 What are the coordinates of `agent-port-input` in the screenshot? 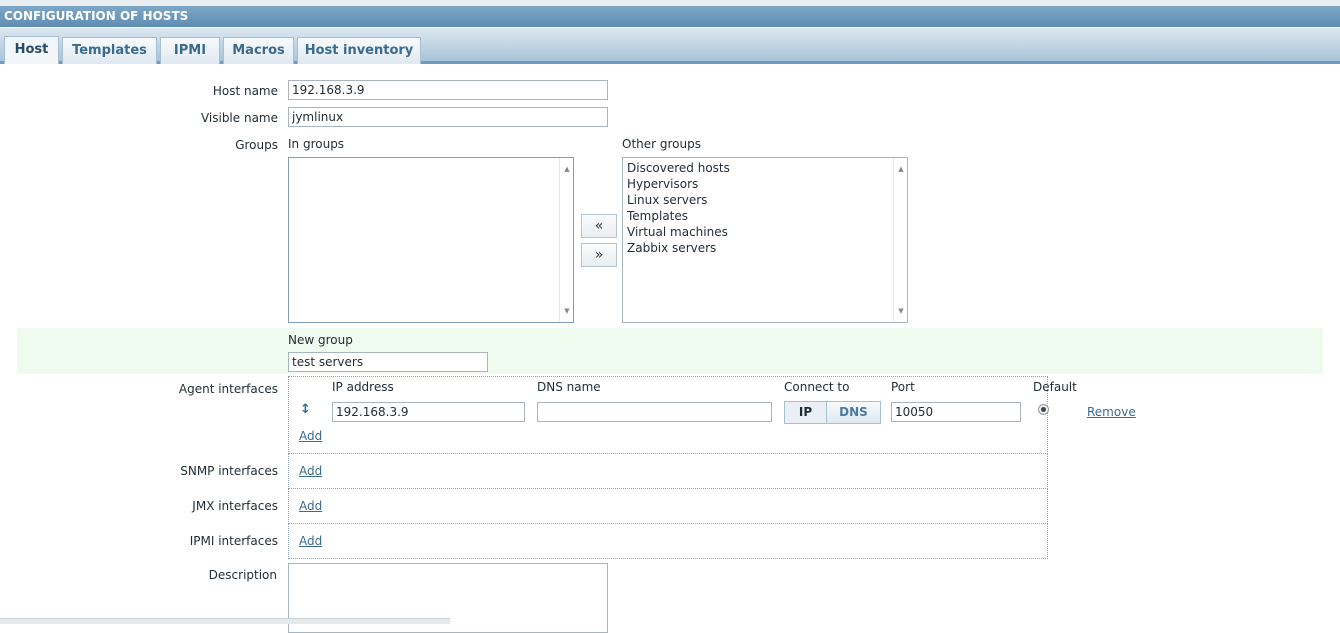 It's located at (956, 412).